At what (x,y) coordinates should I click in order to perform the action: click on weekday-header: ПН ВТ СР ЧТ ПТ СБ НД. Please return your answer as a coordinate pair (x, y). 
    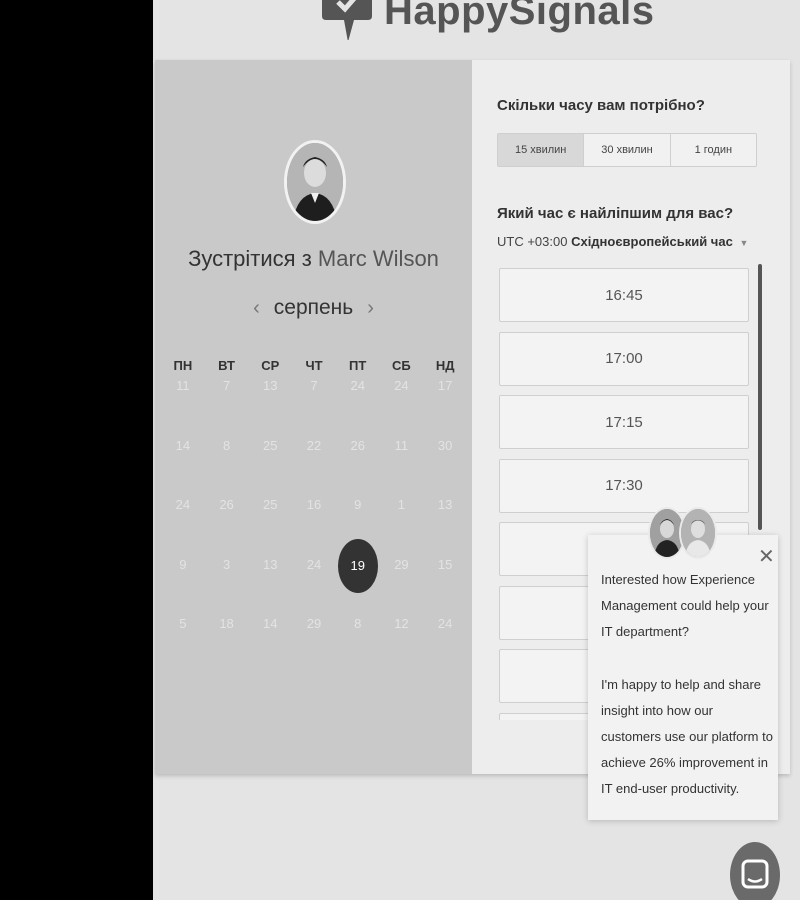
    Looking at the image, I should click on (314, 367).